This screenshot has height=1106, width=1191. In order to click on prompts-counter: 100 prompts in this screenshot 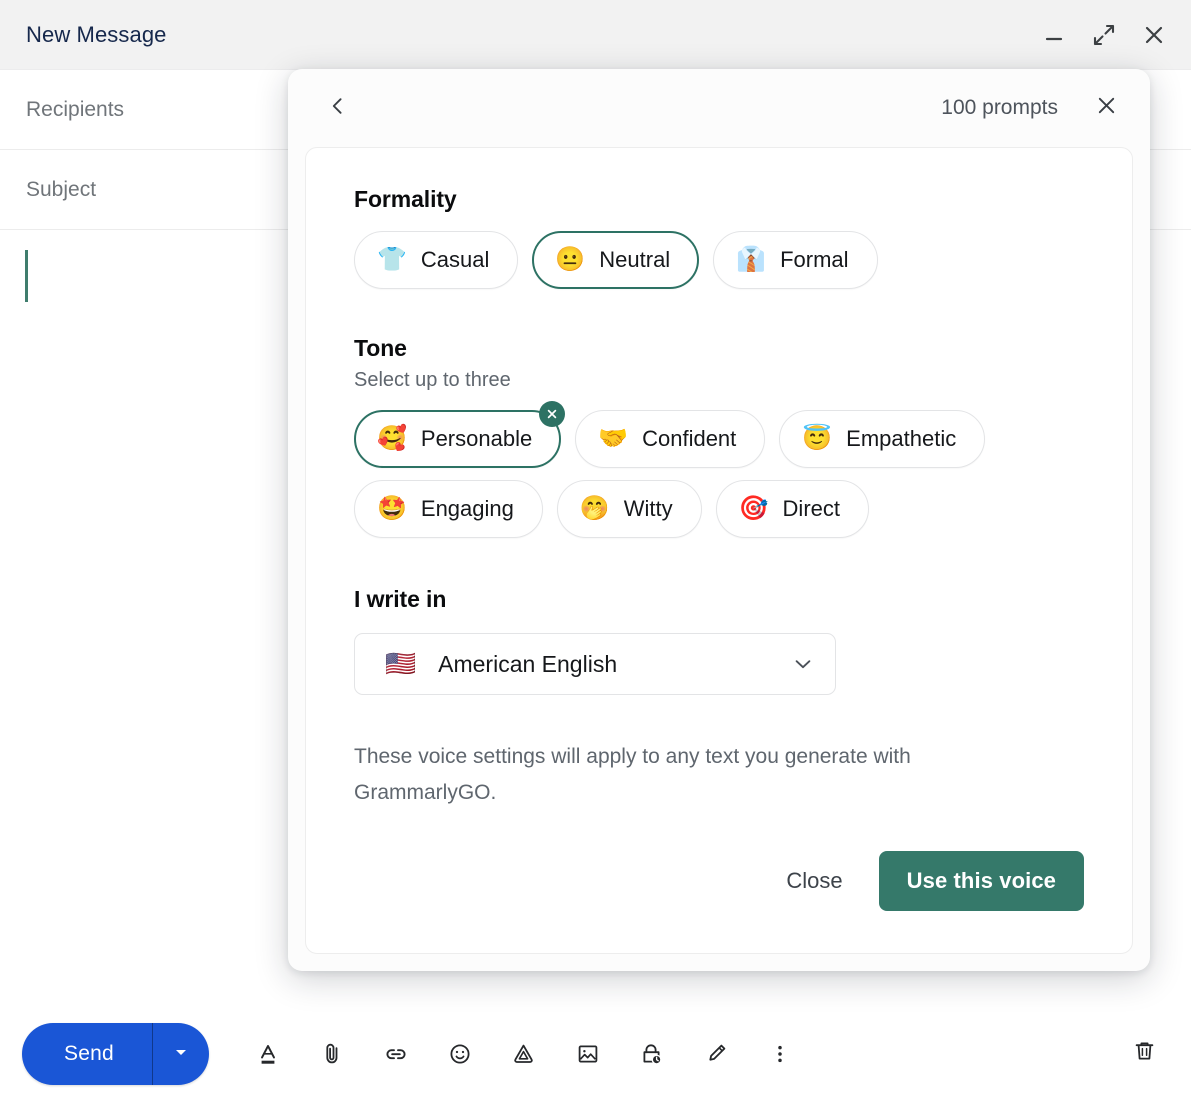, I will do `click(999, 107)`.